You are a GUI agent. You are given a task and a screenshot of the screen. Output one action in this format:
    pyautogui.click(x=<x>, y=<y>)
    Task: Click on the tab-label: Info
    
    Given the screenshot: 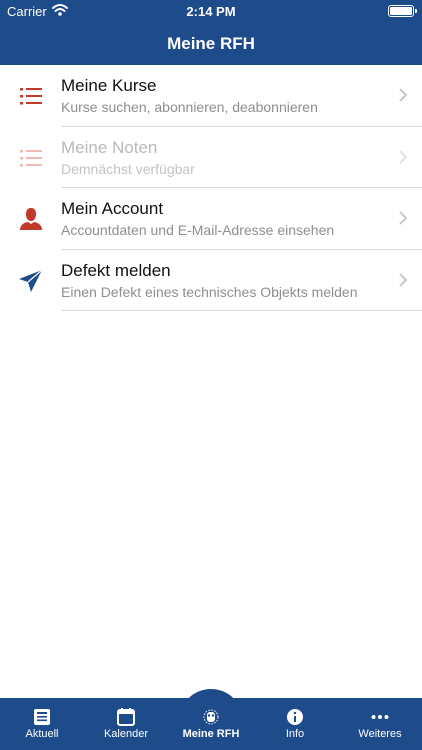 What is the action you would take?
    pyautogui.click(x=295, y=734)
    